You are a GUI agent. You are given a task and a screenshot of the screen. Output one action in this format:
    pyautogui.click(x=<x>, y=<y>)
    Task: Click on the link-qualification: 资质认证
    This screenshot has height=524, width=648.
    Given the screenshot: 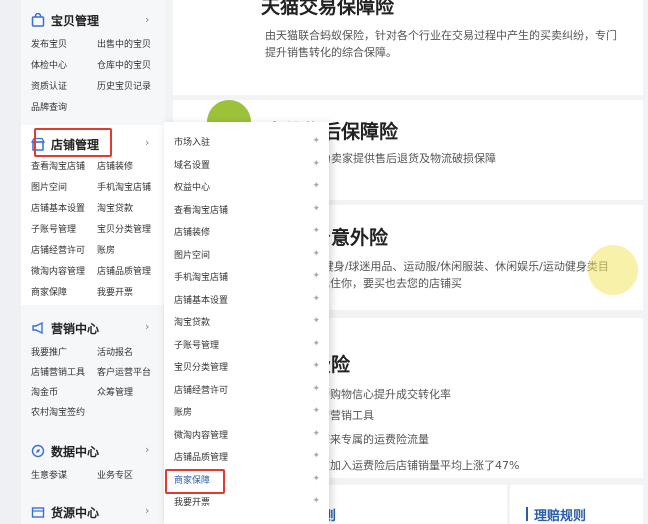 What is the action you would take?
    pyautogui.click(x=49, y=85)
    